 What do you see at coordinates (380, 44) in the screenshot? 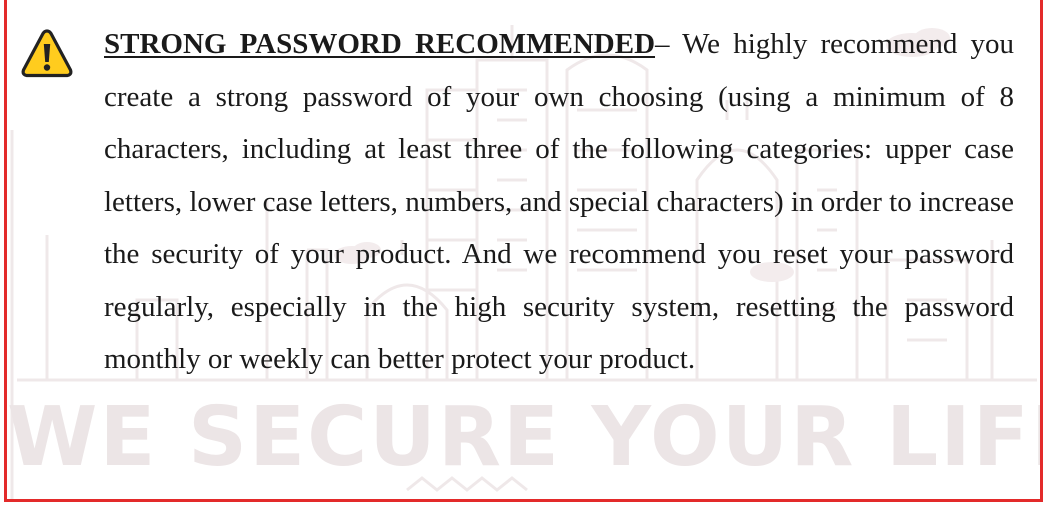
I see `notice-heading: STRONG PASSWORD RECOMMENDED` at bounding box center [380, 44].